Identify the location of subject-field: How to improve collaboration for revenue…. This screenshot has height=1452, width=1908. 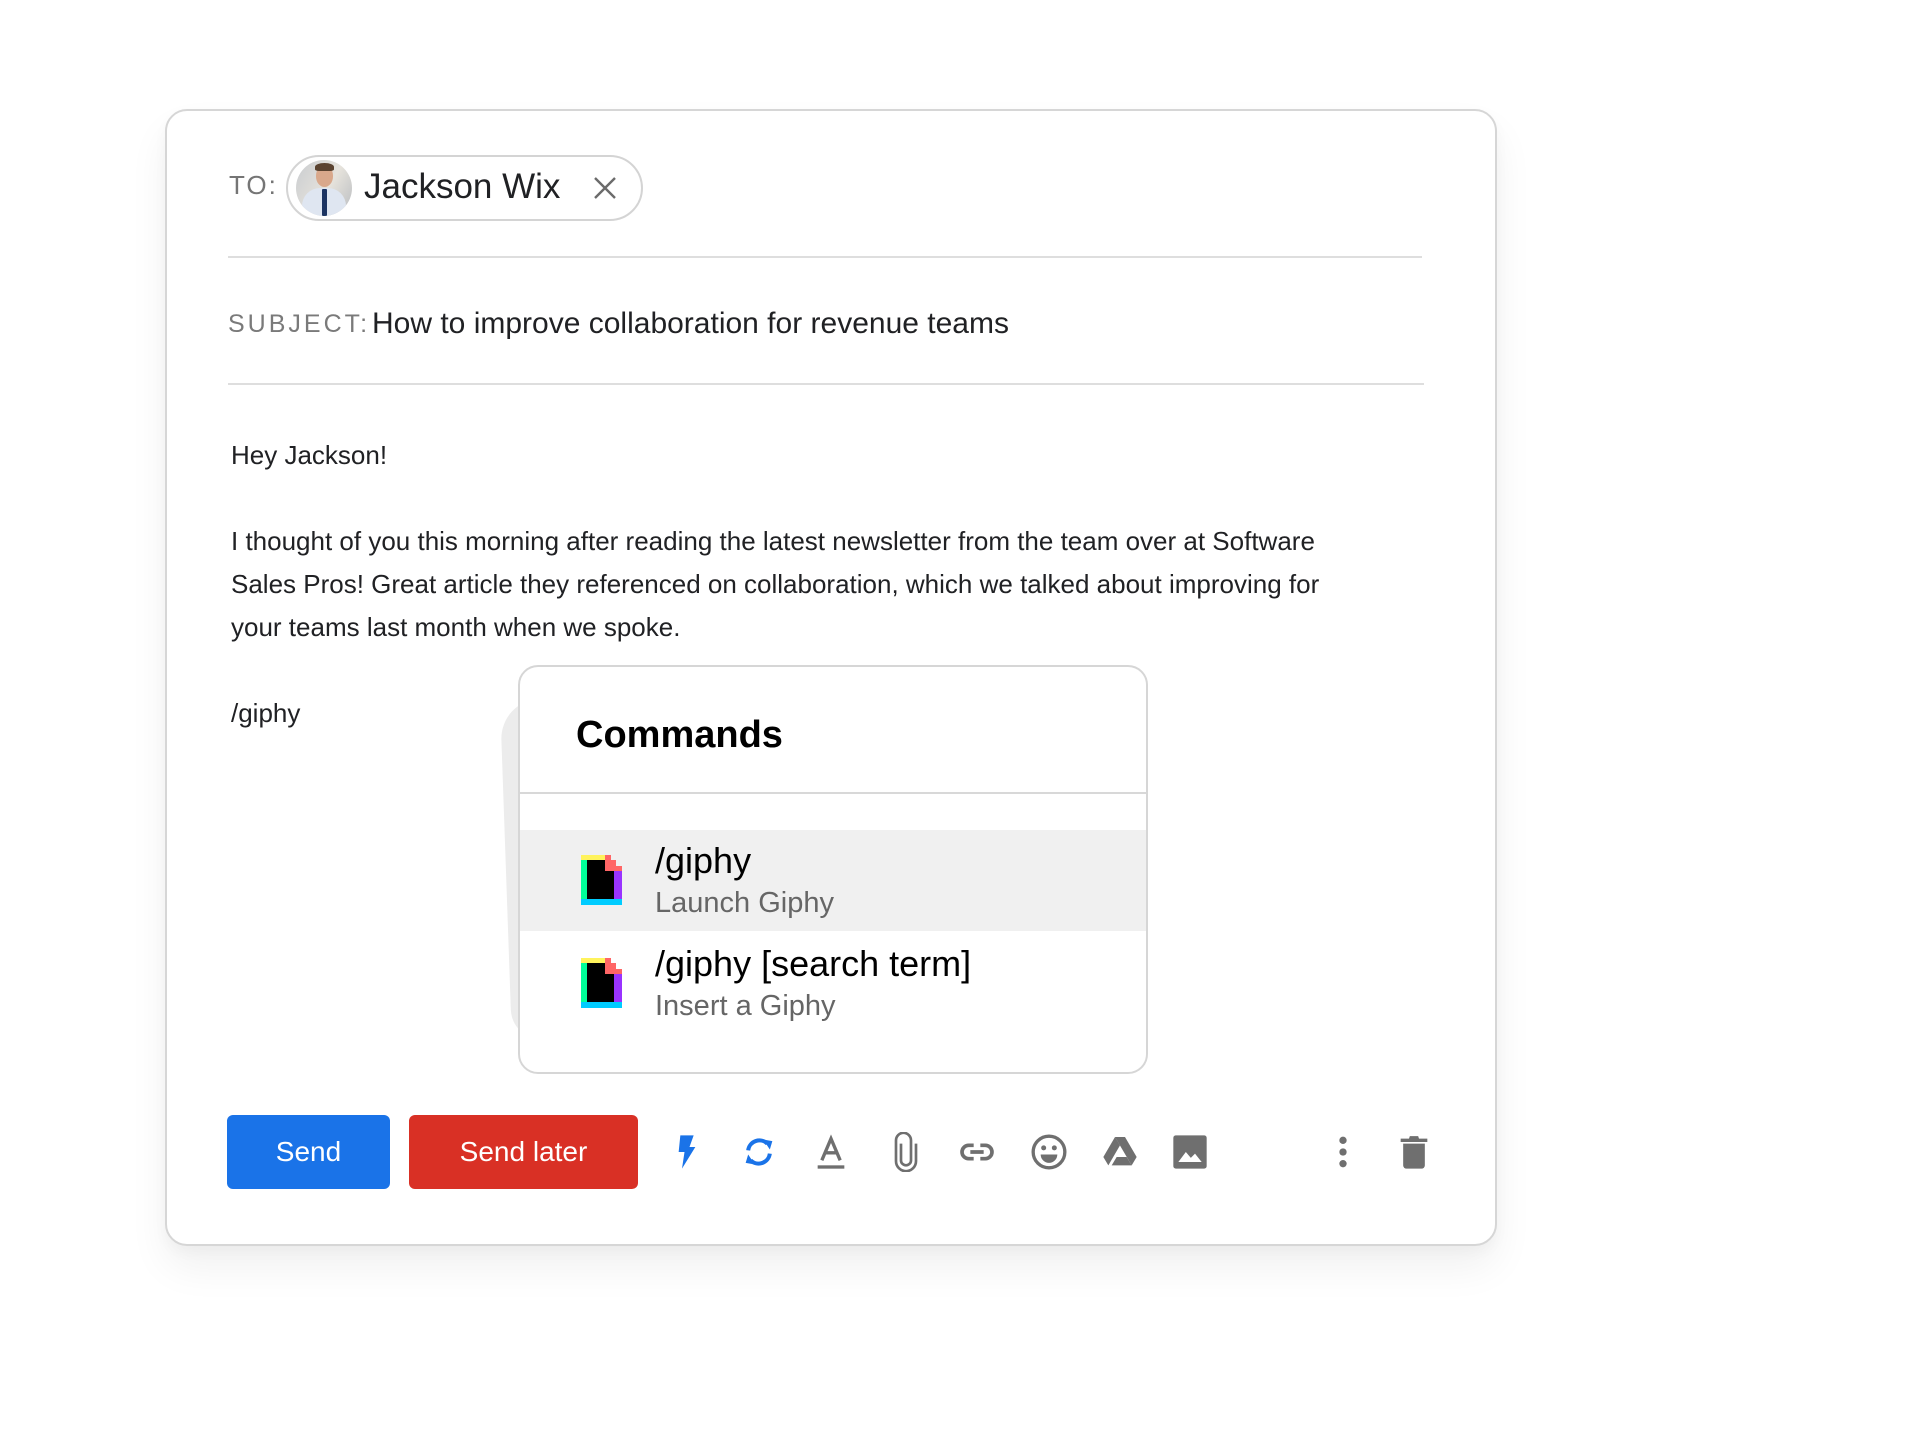
(690, 324).